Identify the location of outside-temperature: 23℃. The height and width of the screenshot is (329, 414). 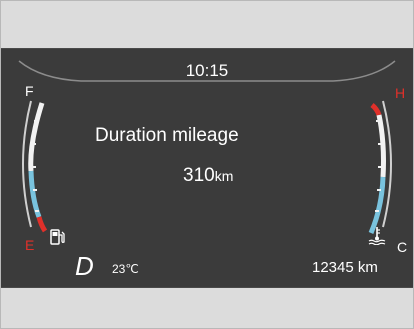
(125, 269).